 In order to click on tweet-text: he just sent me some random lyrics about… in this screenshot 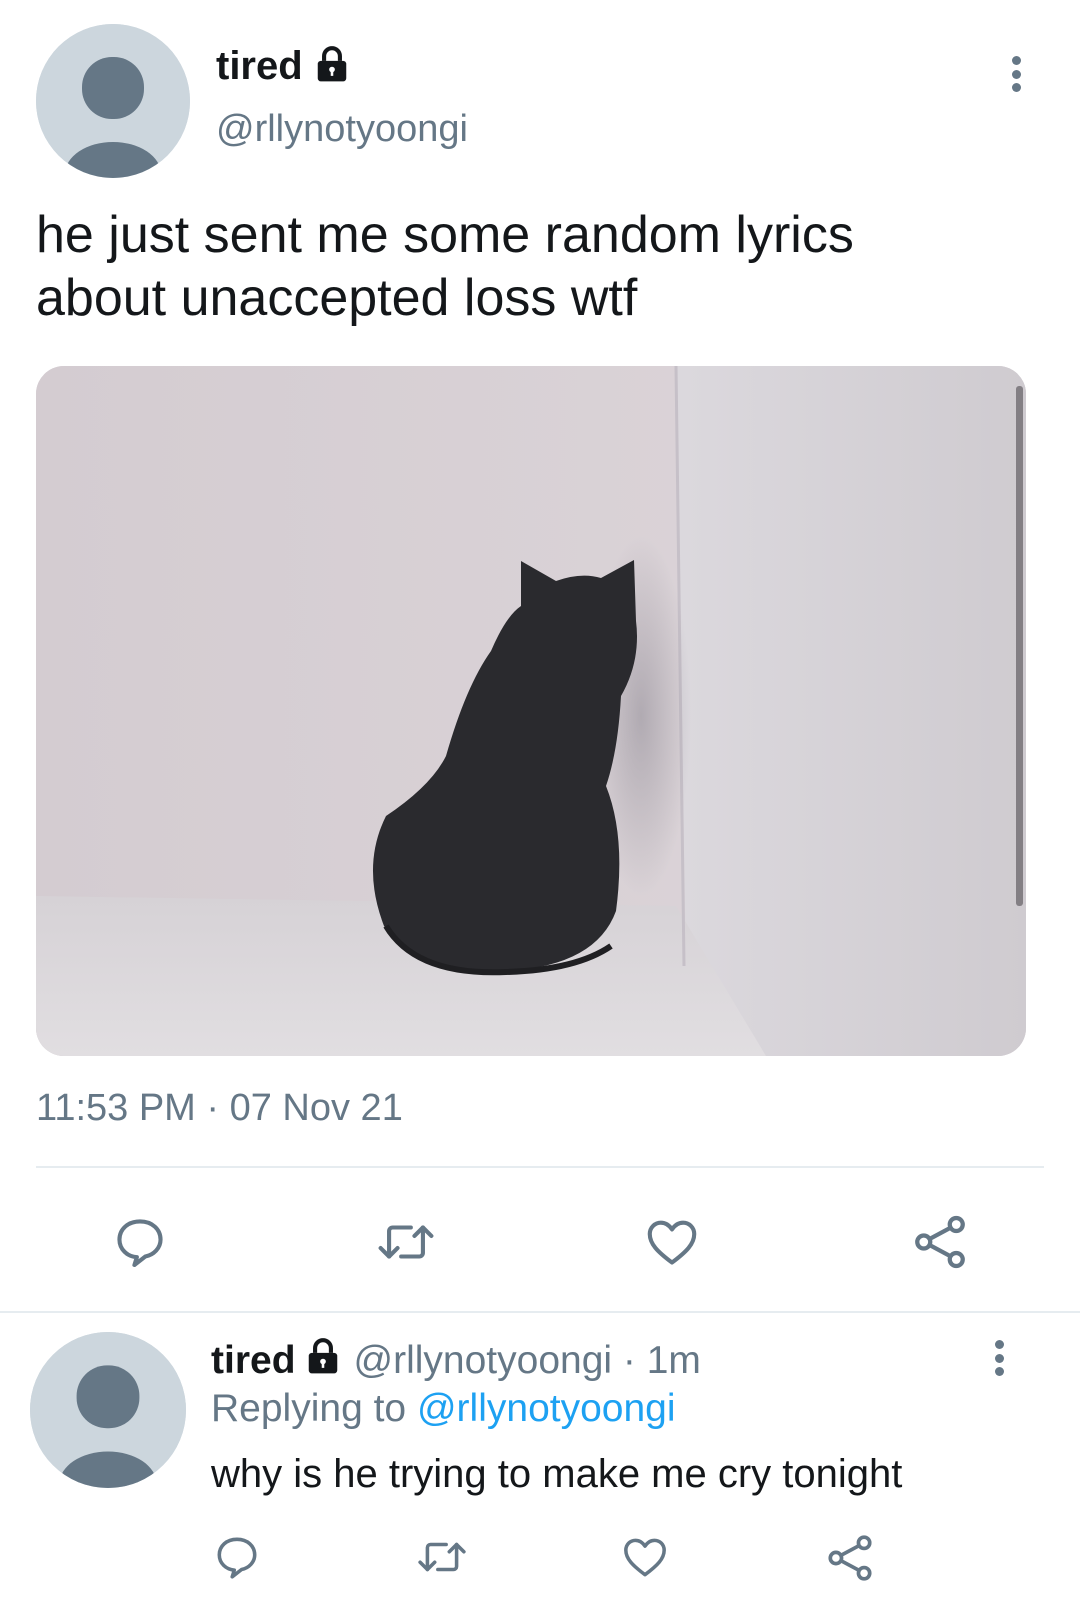, I will do `click(445, 267)`.